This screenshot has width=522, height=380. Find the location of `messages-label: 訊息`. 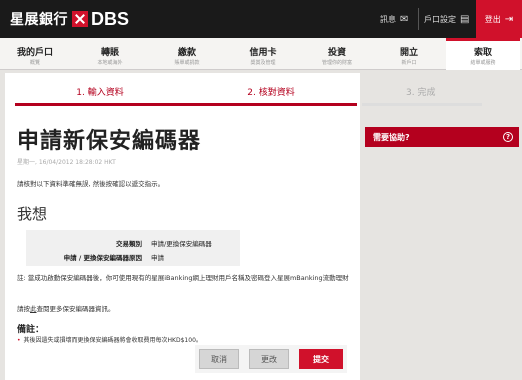

messages-label: 訊息 is located at coordinates (388, 19).